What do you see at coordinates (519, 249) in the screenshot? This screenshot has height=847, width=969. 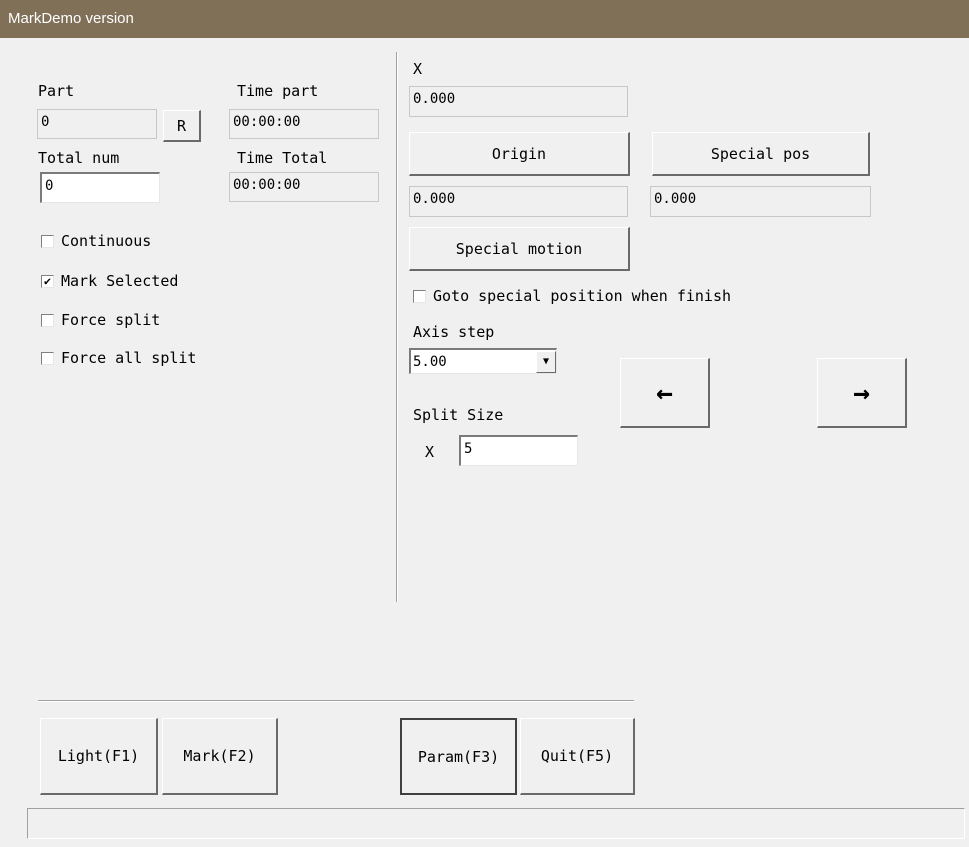 I see `special-motion-button: Special motion` at bounding box center [519, 249].